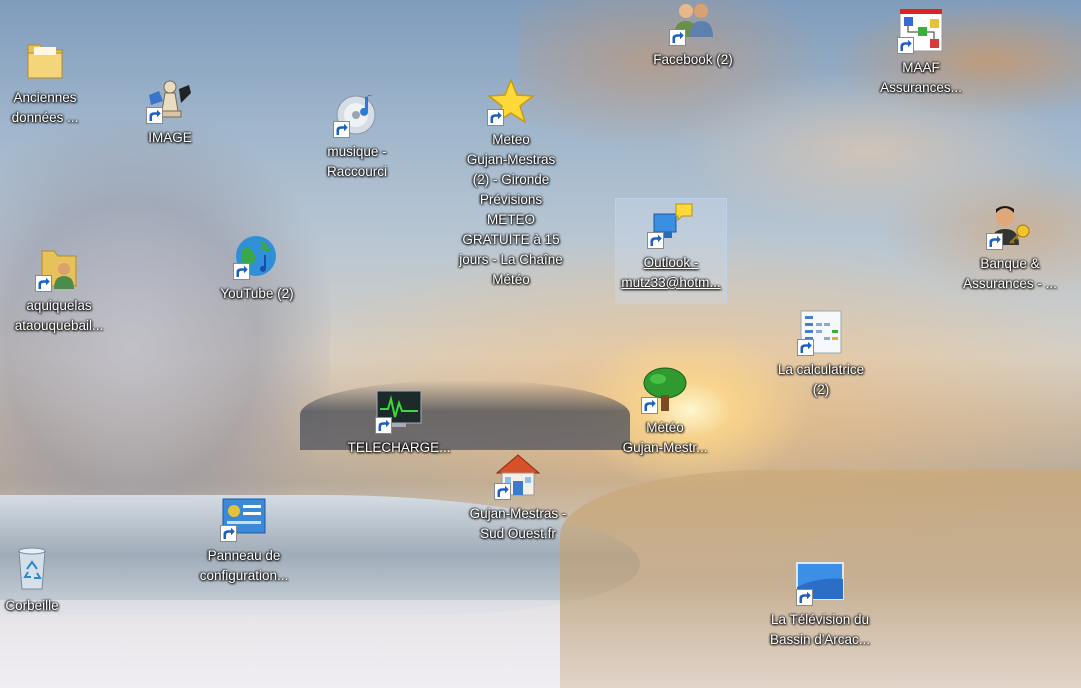  Describe the element at coordinates (399, 410) in the screenshot. I see `monitor-chart-icon` at that location.